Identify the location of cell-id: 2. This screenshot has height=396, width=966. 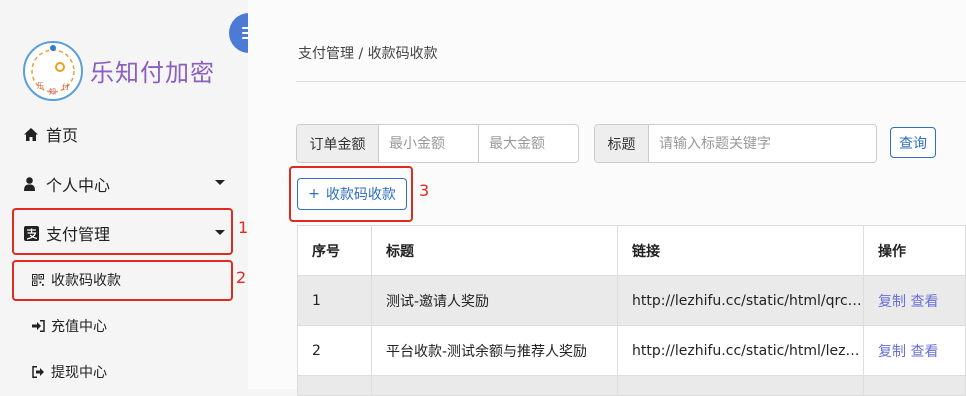
(334, 350).